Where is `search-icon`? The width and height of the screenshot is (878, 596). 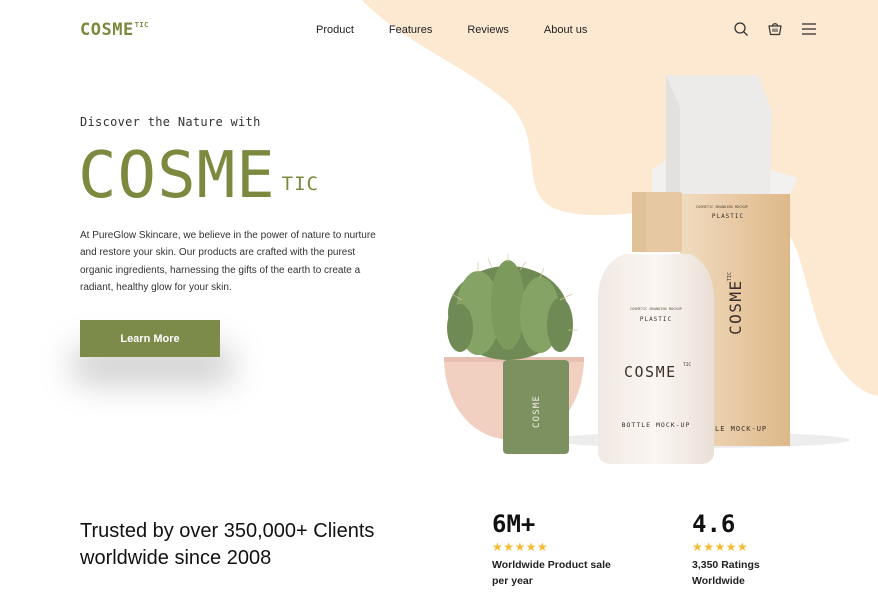
search-icon is located at coordinates (741, 29).